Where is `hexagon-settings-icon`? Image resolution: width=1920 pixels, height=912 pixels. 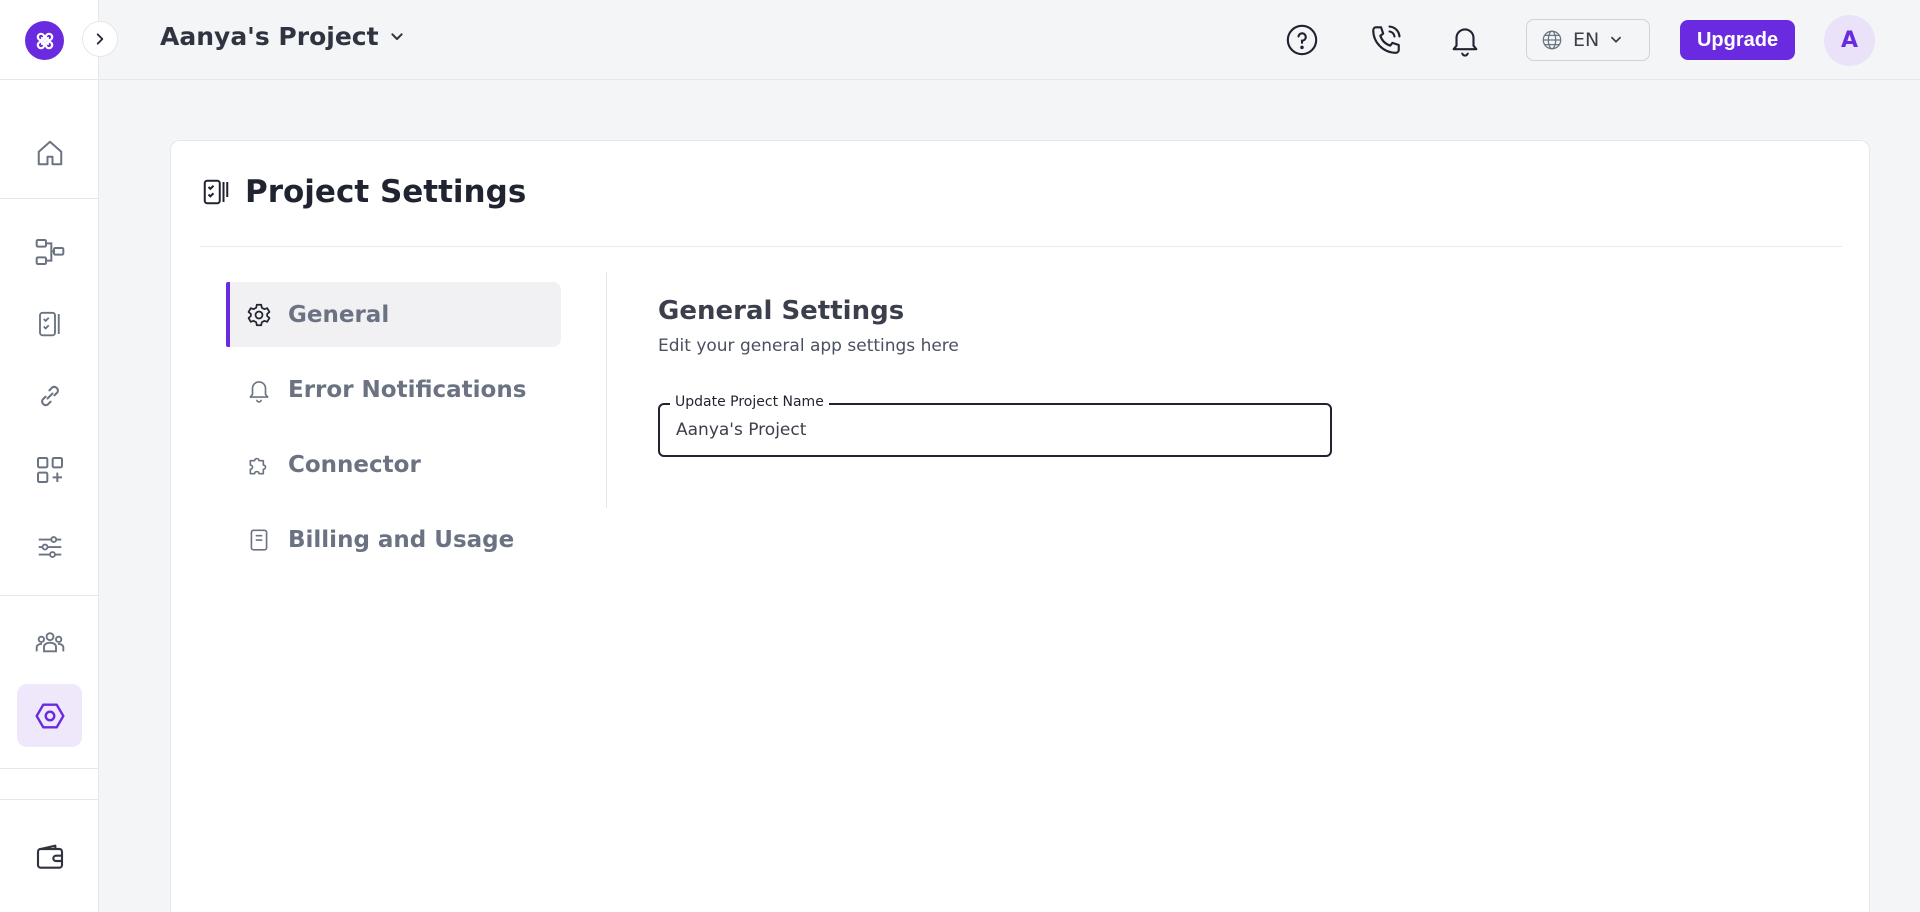
hexagon-settings-icon is located at coordinates (49, 715).